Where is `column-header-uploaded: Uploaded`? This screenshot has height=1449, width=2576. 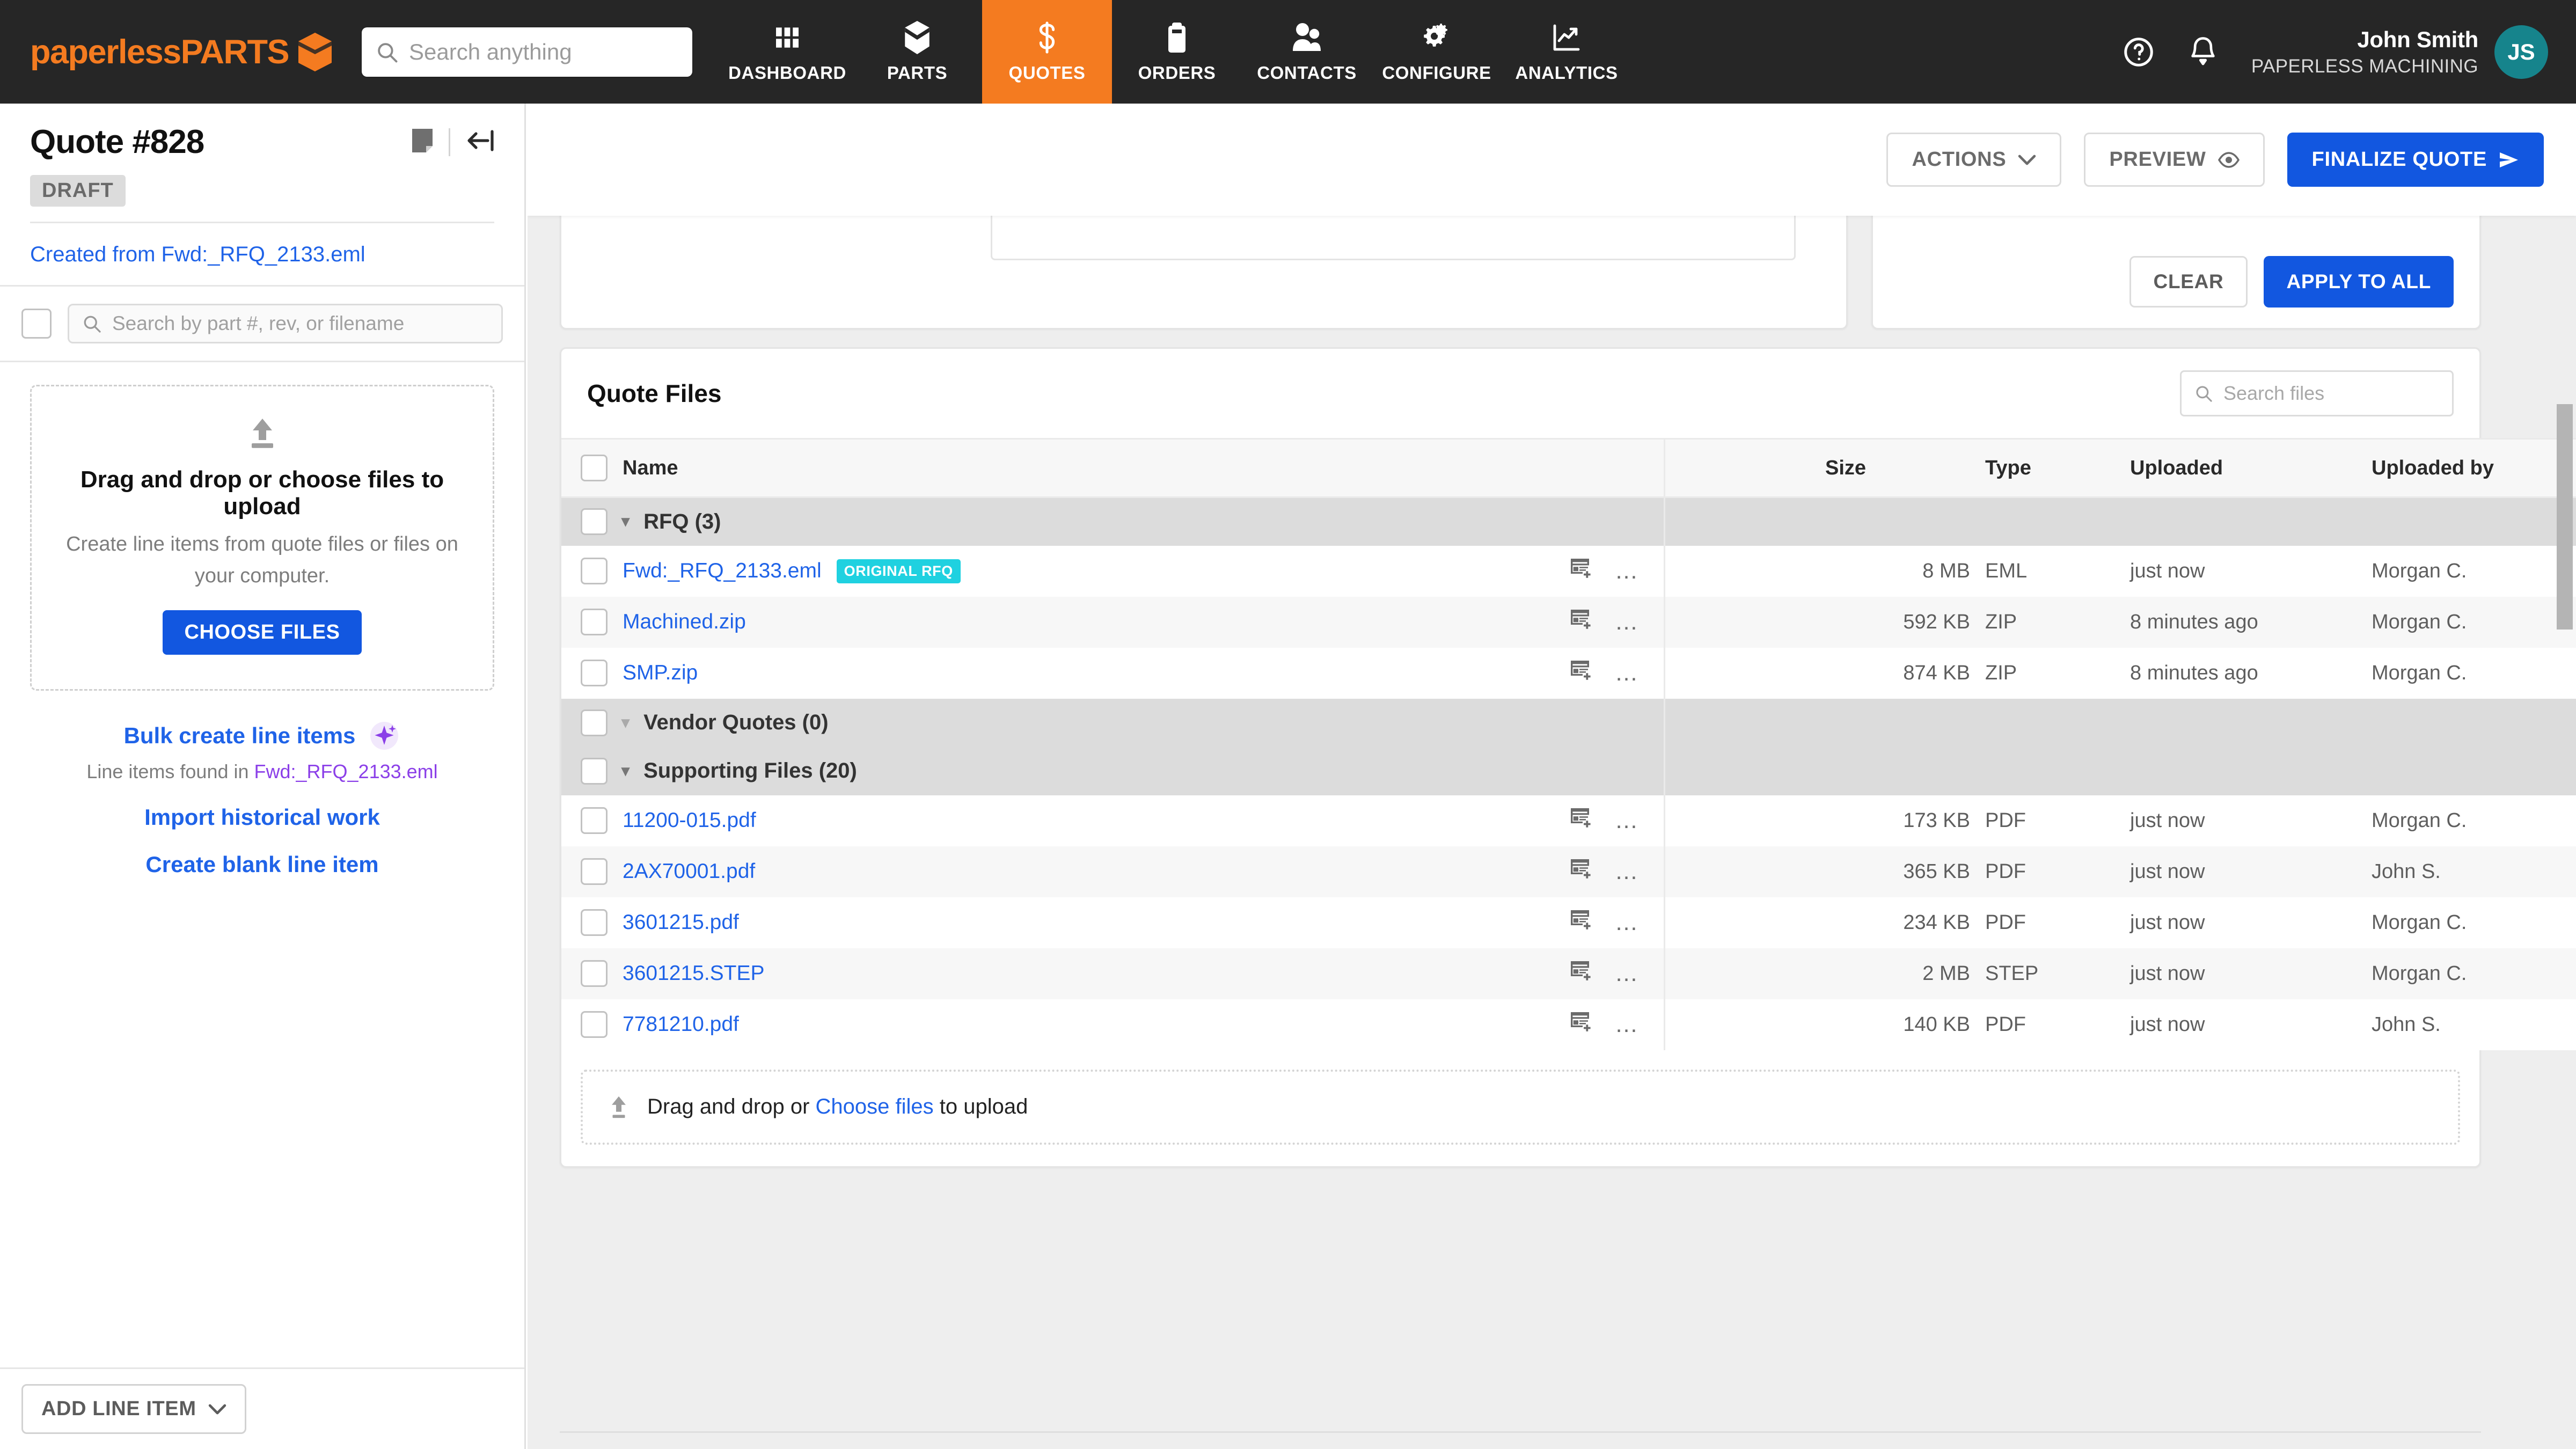
column-header-uploaded: Uploaded is located at coordinates (2236, 468).